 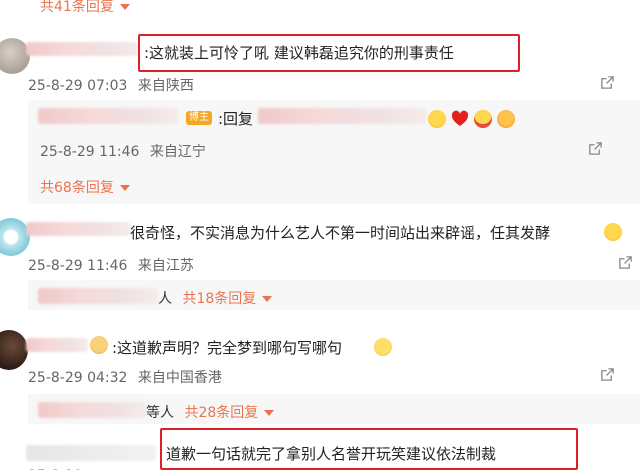 I want to click on reply-count-label: 共28条回复, so click(x=221, y=413).